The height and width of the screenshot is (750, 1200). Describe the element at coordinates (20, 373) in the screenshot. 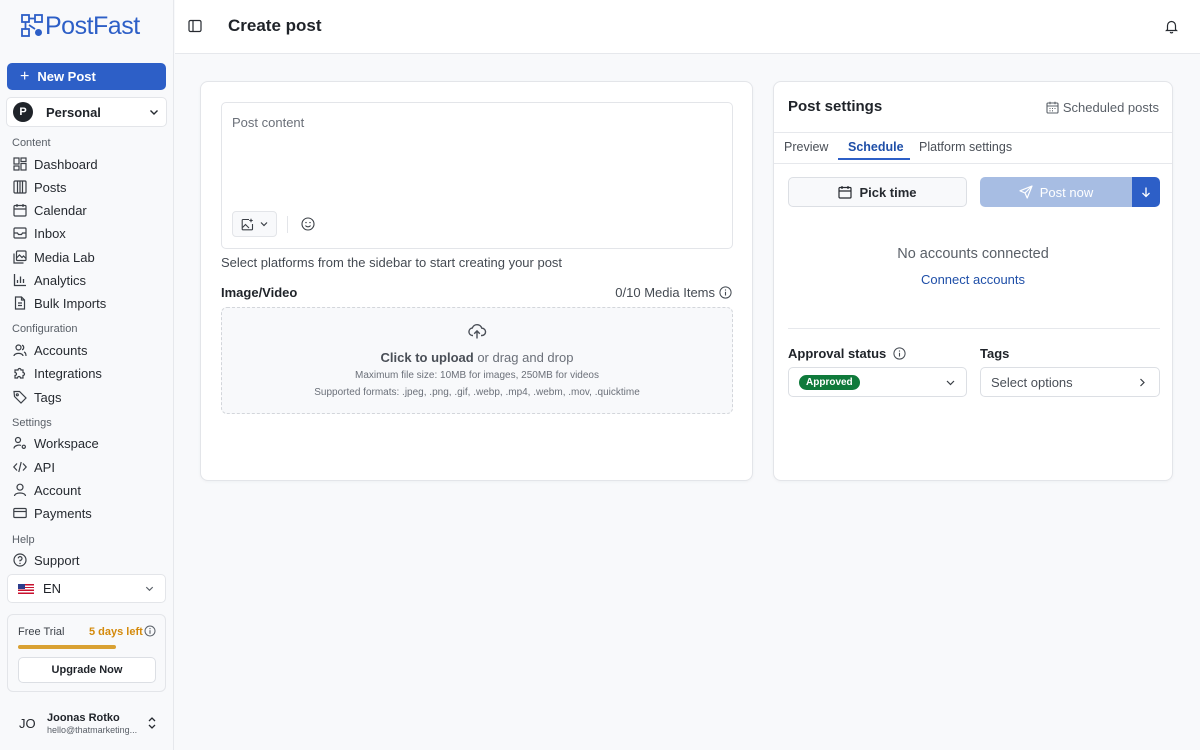

I see `puzzle-icon` at that location.